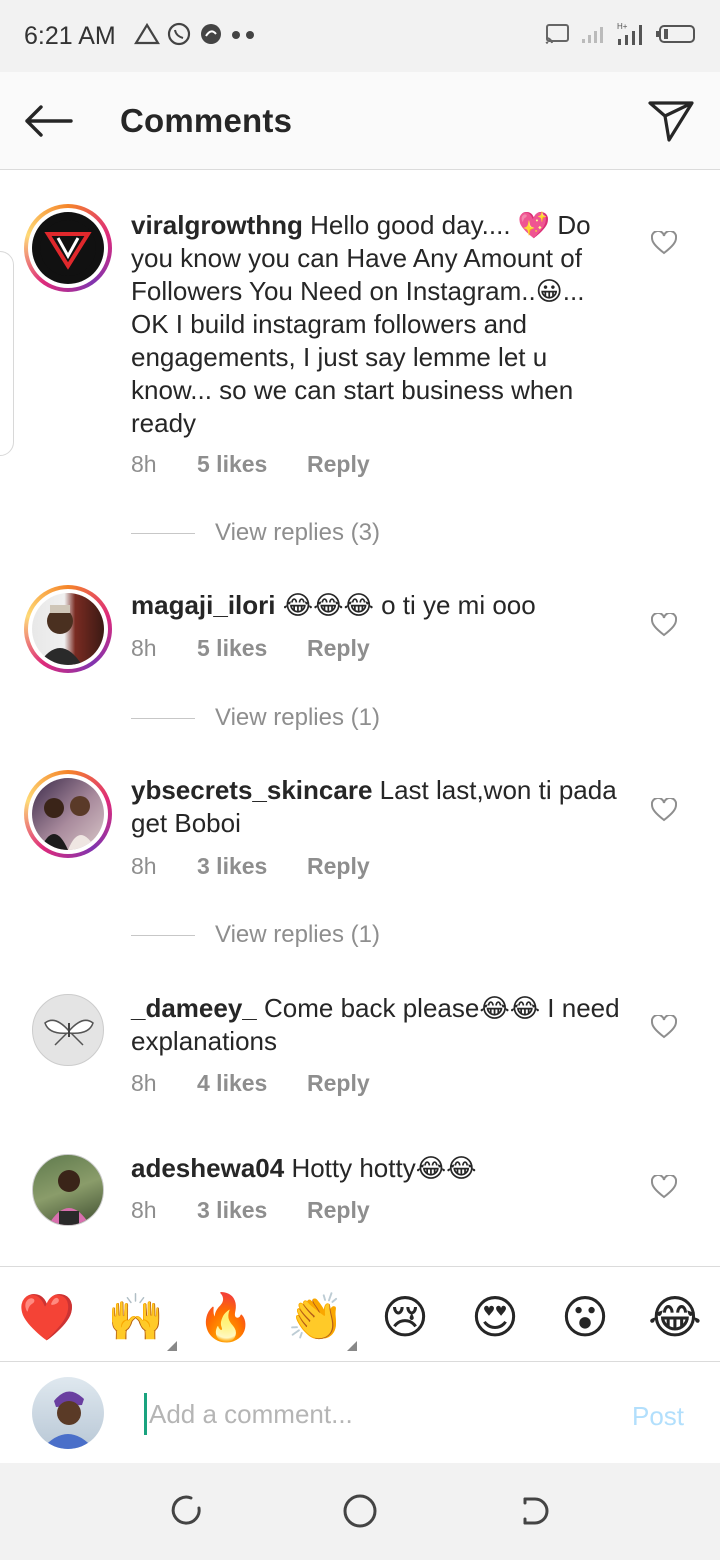  What do you see at coordinates (196, 36) in the screenshot?
I see `notification-icons` at bounding box center [196, 36].